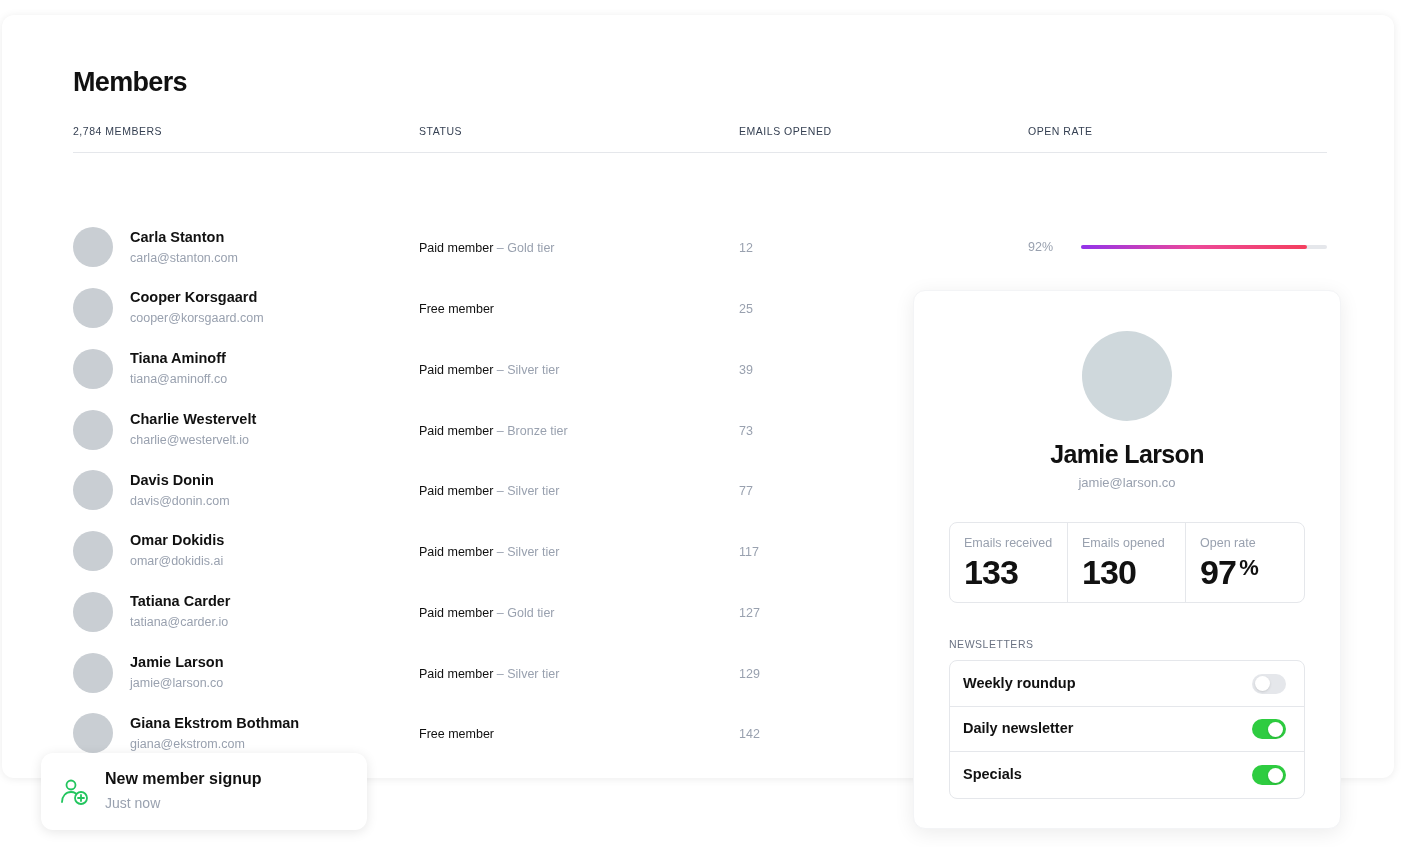 The height and width of the screenshot is (847, 1418). Describe the element at coordinates (177, 562) in the screenshot. I see `member-email: omar@dokidis.ai` at that location.